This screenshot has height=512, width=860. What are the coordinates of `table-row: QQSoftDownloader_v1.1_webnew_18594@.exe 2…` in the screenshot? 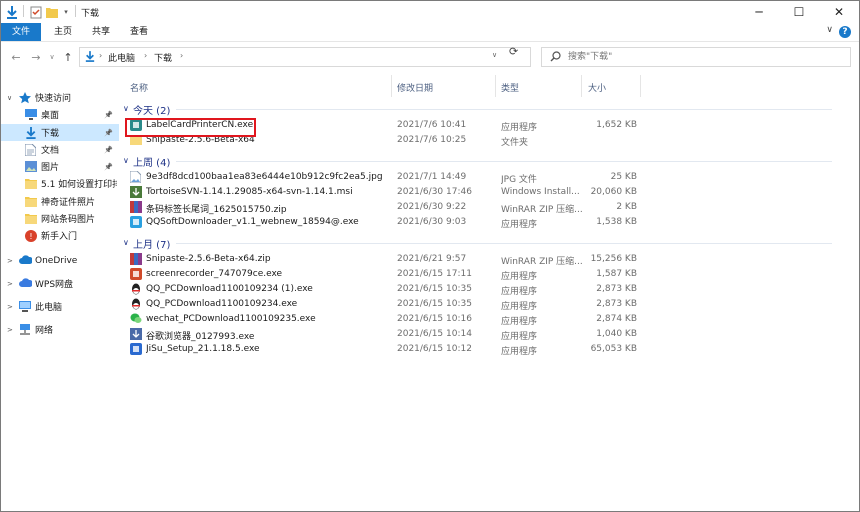 It's located at (480, 222).